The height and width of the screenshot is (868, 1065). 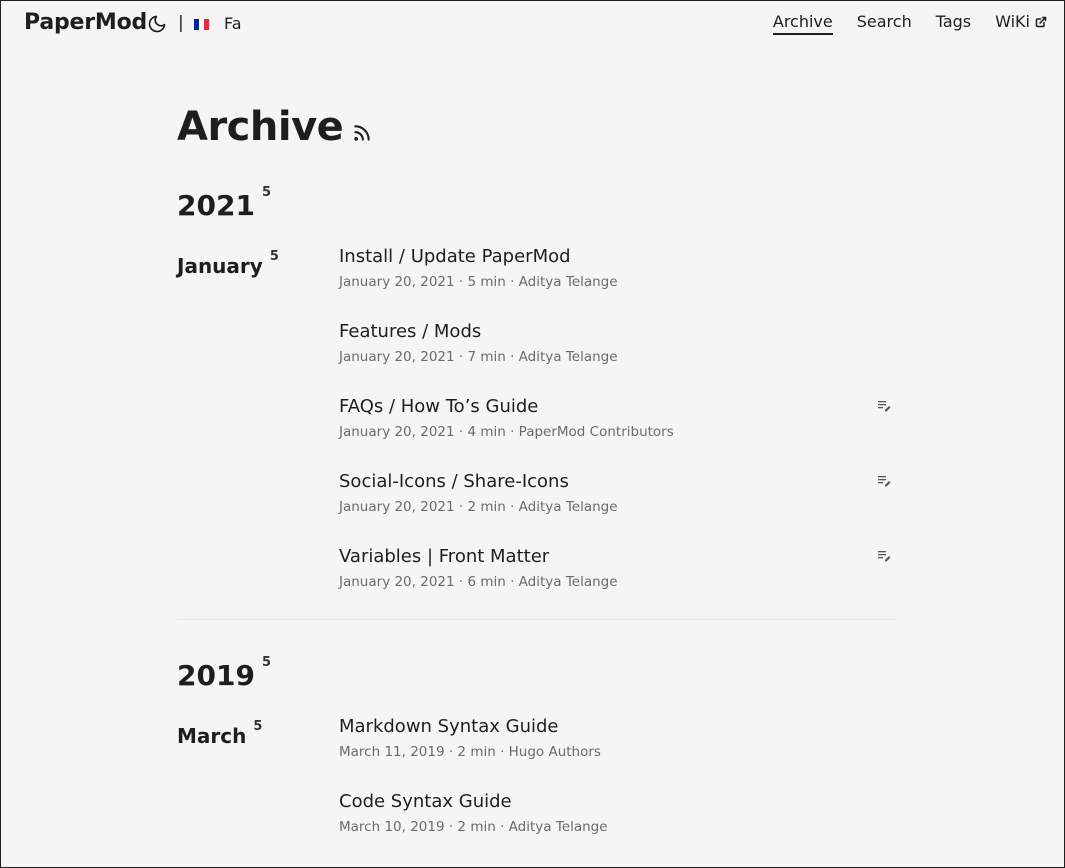 What do you see at coordinates (362, 133) in the screenshot?
I see `rss-icon` at bounding box center [362, 133].